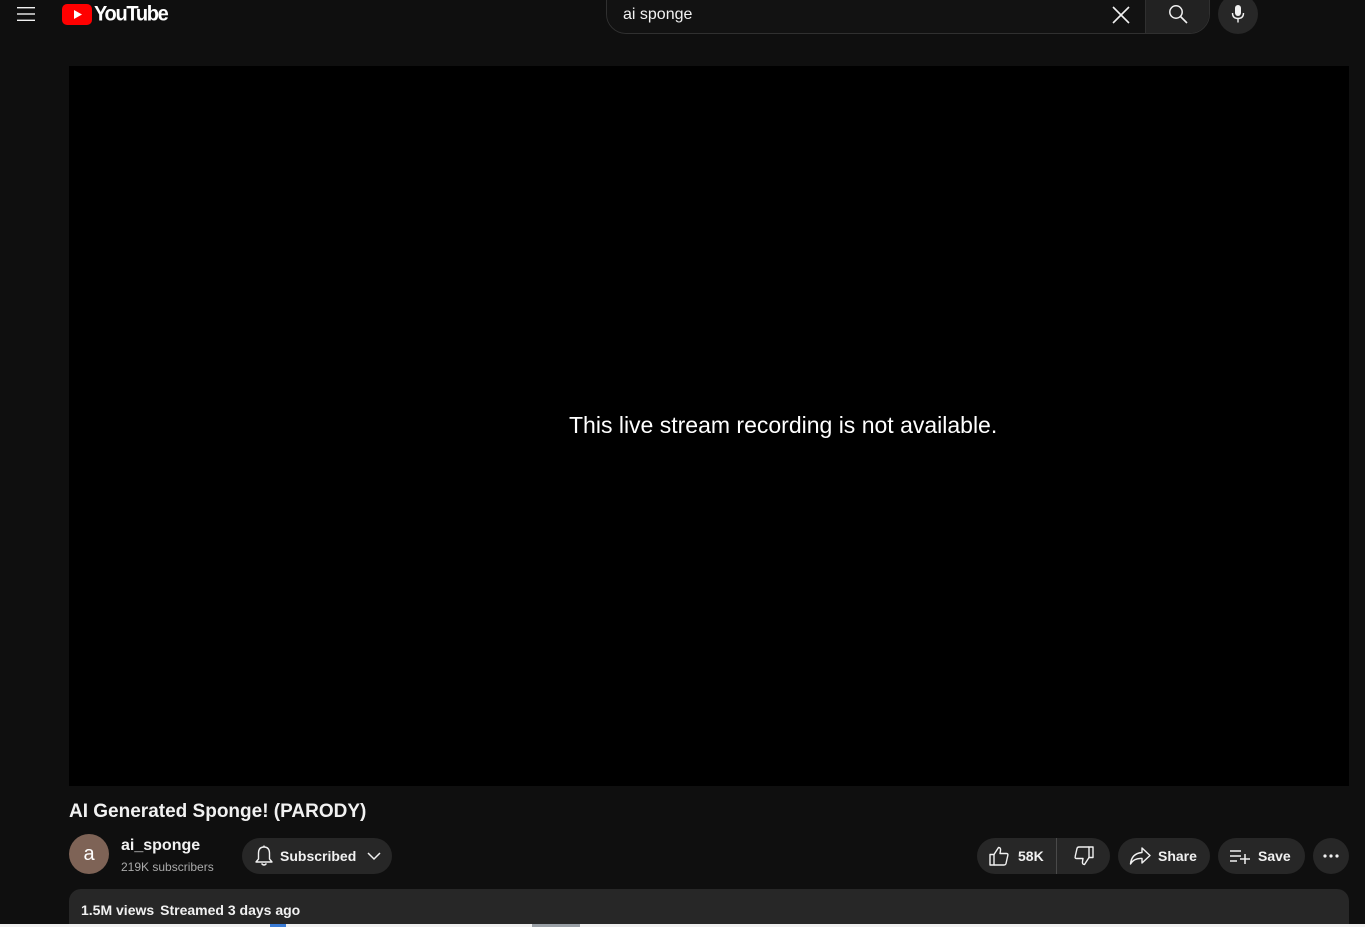 The width and height of the screenshot is (1365, 927). I want to click on channel-name: ai_sponge, so click(160, 846).